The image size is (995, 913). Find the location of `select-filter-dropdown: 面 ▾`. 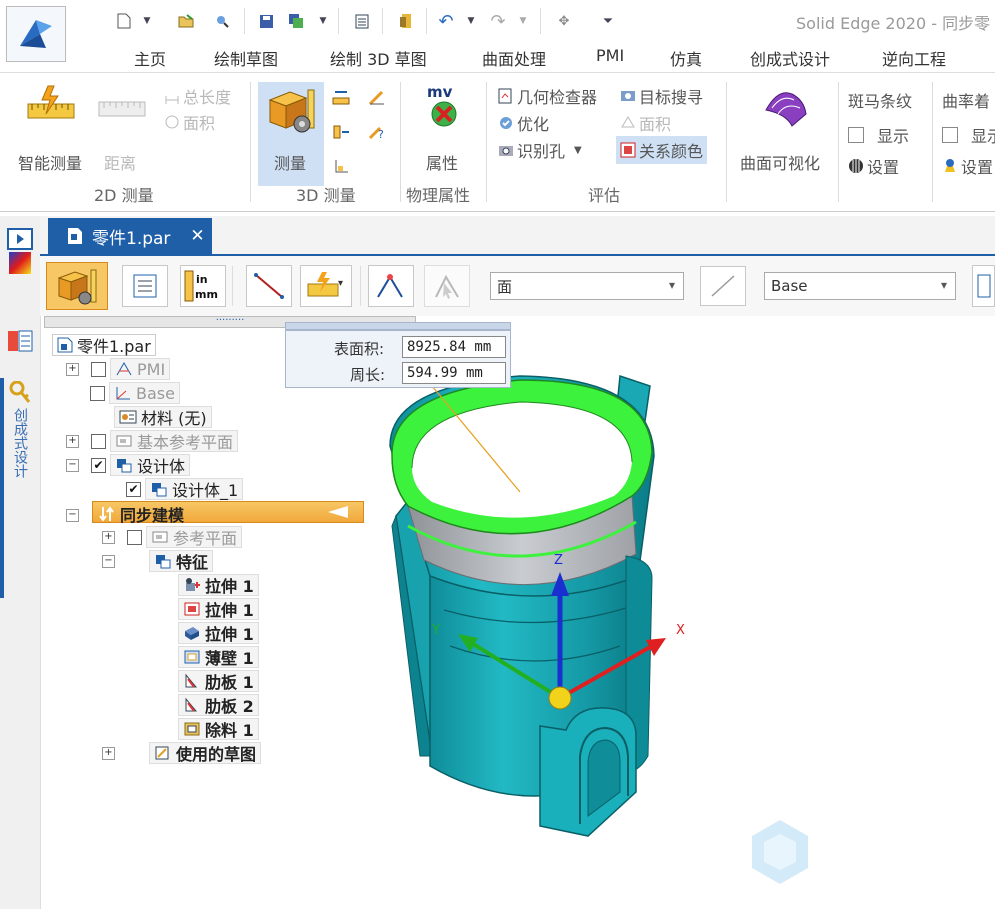

select-filter-dropdown: 面 ▾ is located at coordinates (587, 286).